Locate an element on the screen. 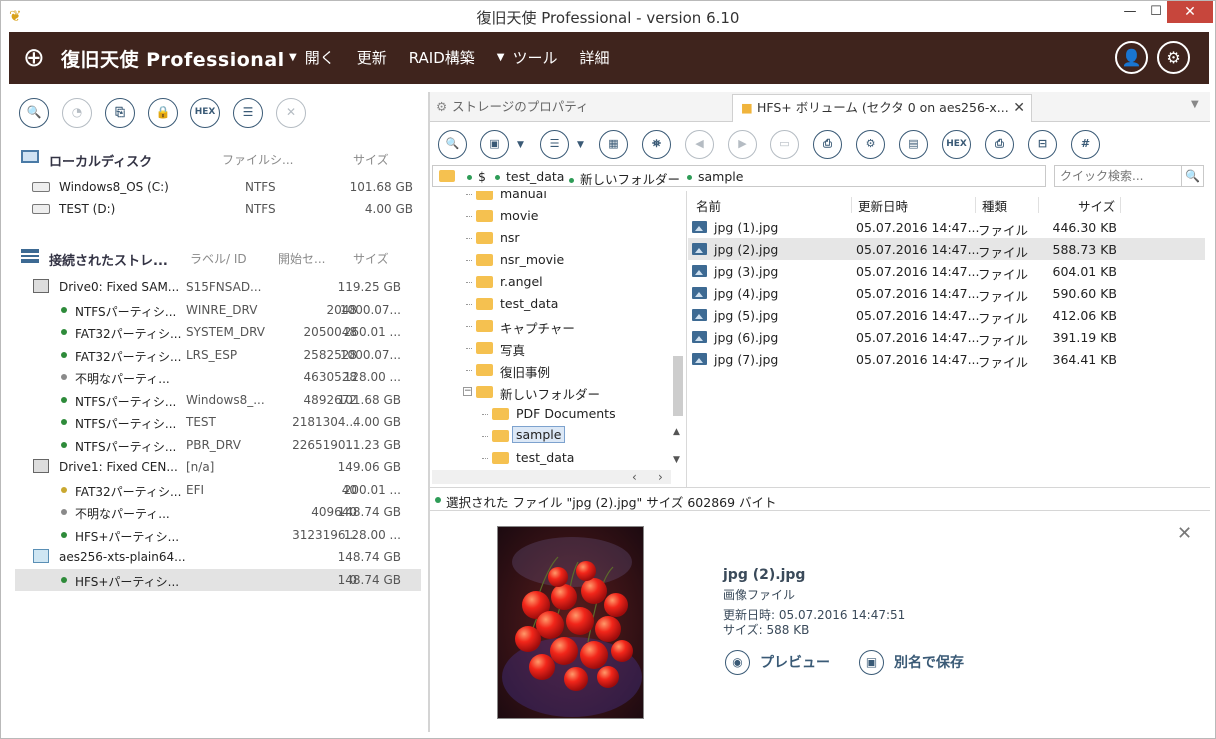 Image resolution: width=1216 pixels, height=739 pixels. view-dropdown-caret-icon: ▼ is located at coordinates (580, 145).